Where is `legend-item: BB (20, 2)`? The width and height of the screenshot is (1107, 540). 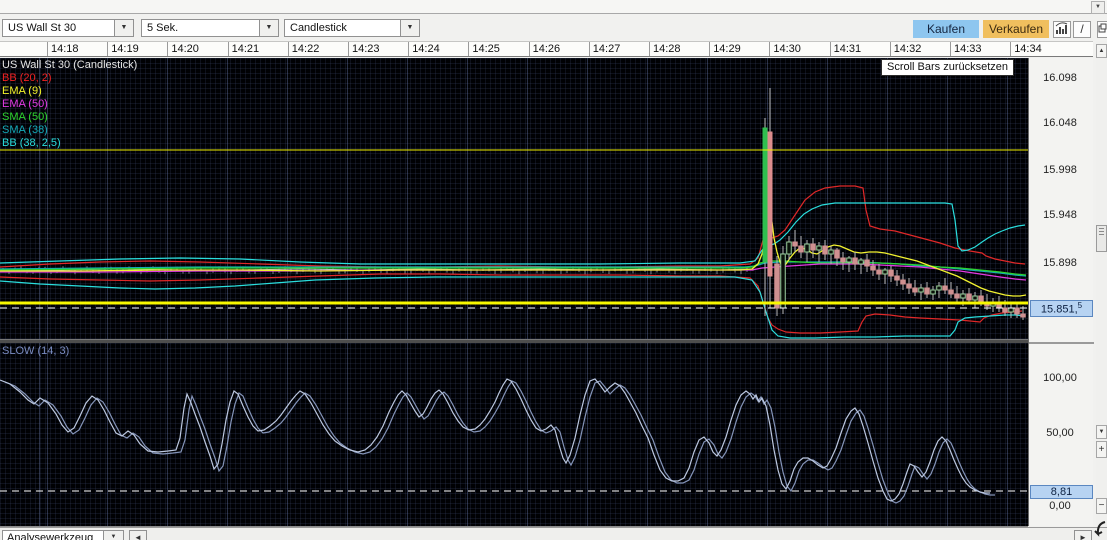
legend-item: BB (20, 2) is located at coordinates (27, 78).